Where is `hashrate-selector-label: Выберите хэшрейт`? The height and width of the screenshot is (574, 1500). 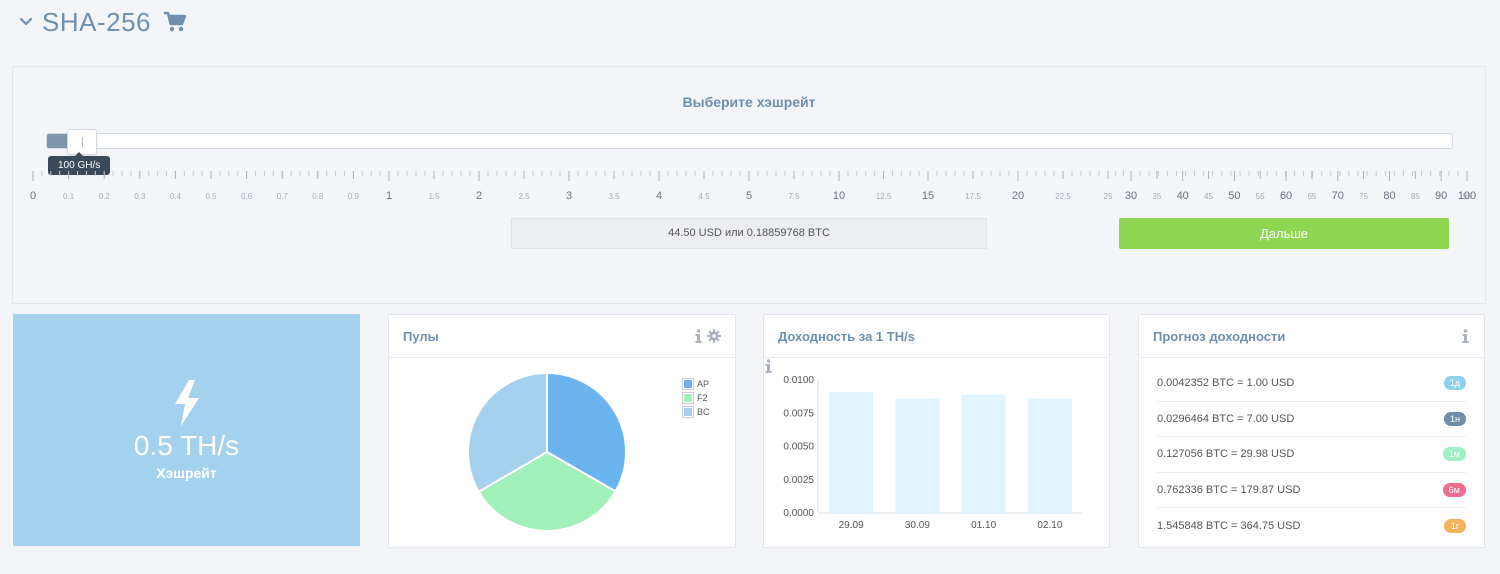
hashrate-selector-label: Выберите хэшрейт is located at coordinates (749, 102).